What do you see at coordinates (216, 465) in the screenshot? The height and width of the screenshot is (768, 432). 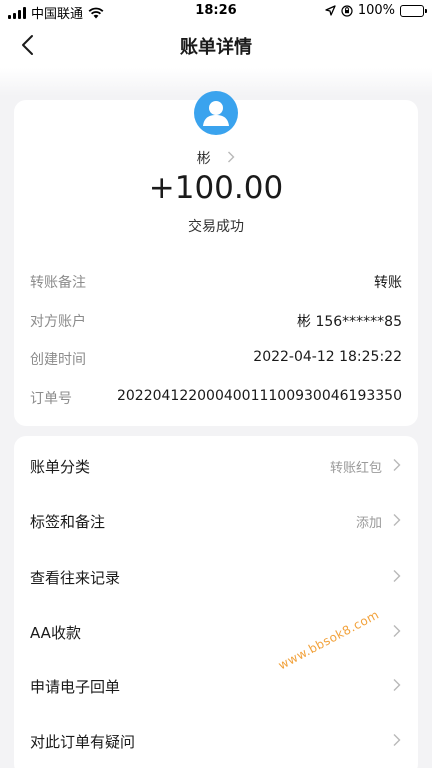 I see `menu-item-bill-category: 账单分类 转账红包` at bounding box center [216, 465].